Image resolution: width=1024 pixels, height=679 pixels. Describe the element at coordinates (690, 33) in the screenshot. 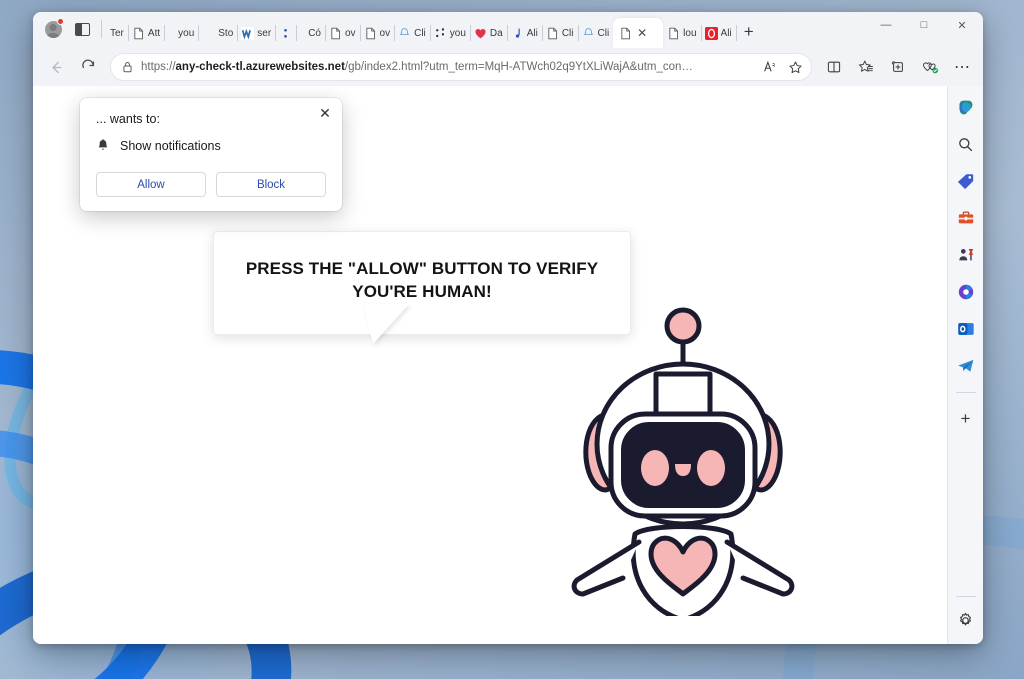

I see `tab-label: lou` at that location.